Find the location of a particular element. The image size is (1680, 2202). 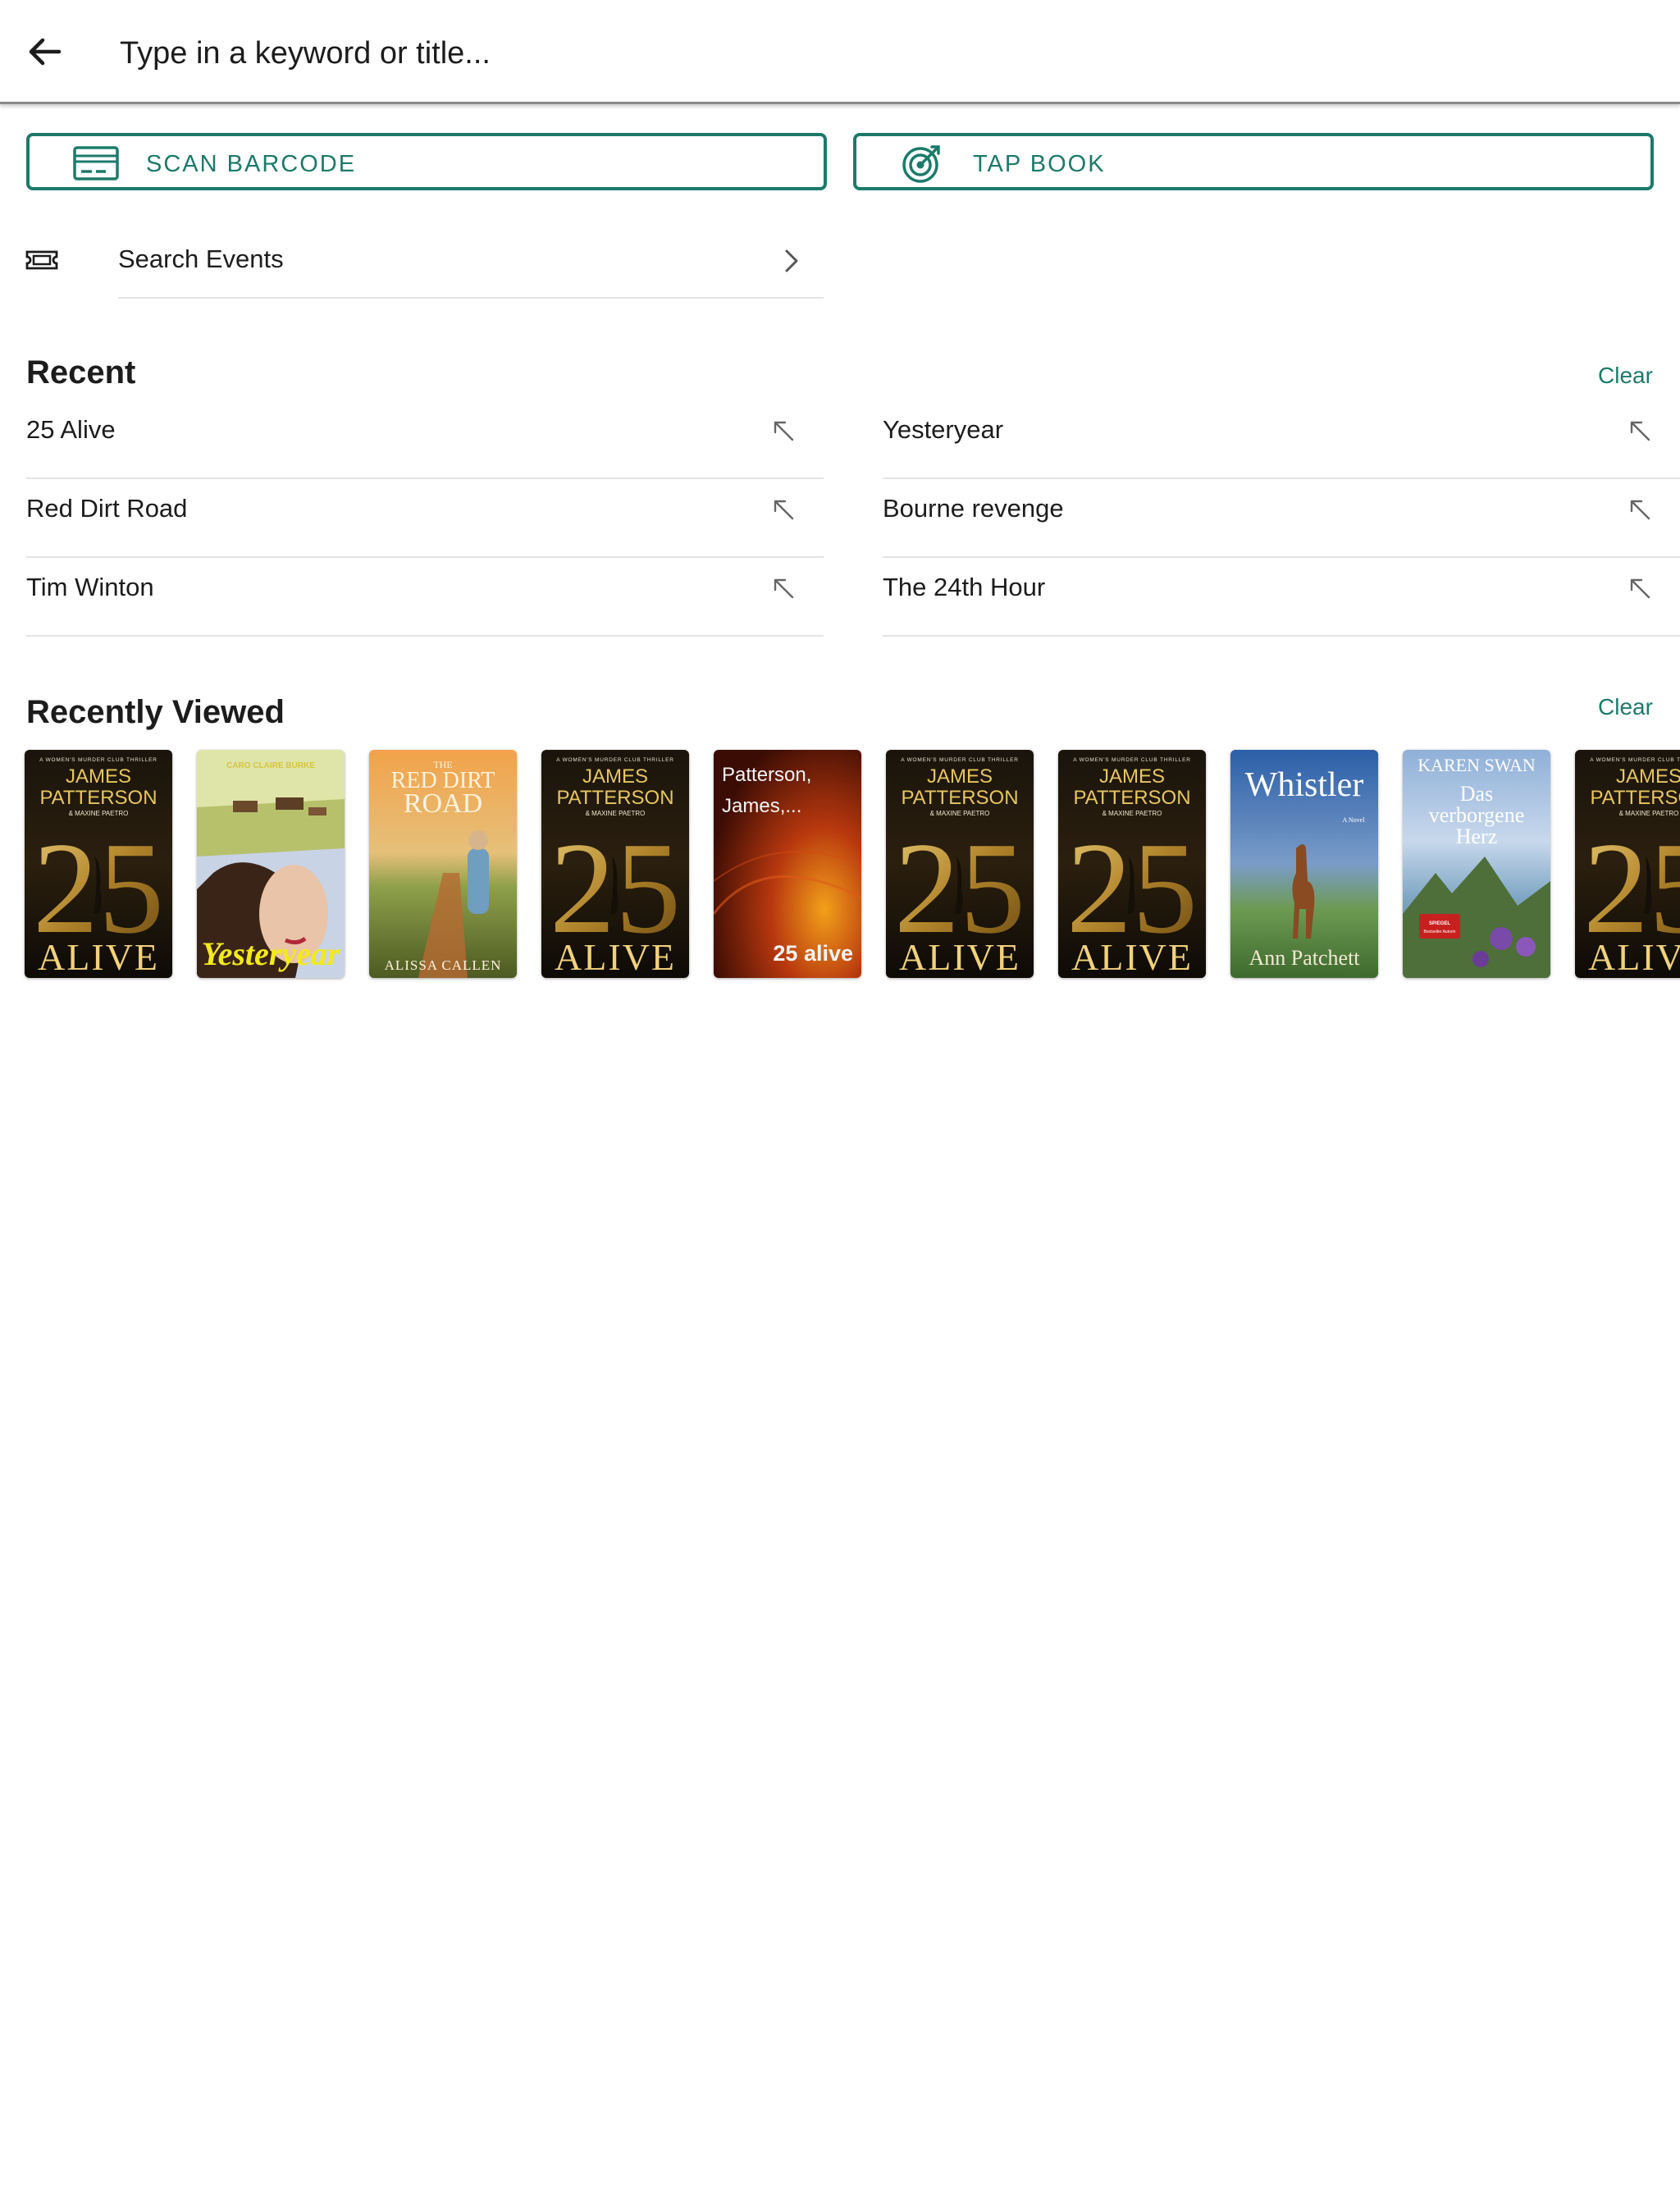

recent-search-item: Yesteryear is located at coordinates (1281, 439).